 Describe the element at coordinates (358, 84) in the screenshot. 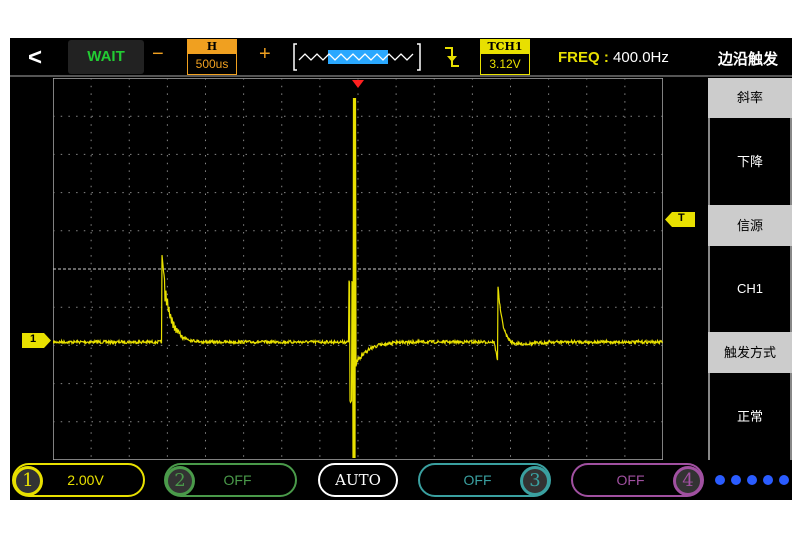

I see `trigger-position-arrow` at that location.